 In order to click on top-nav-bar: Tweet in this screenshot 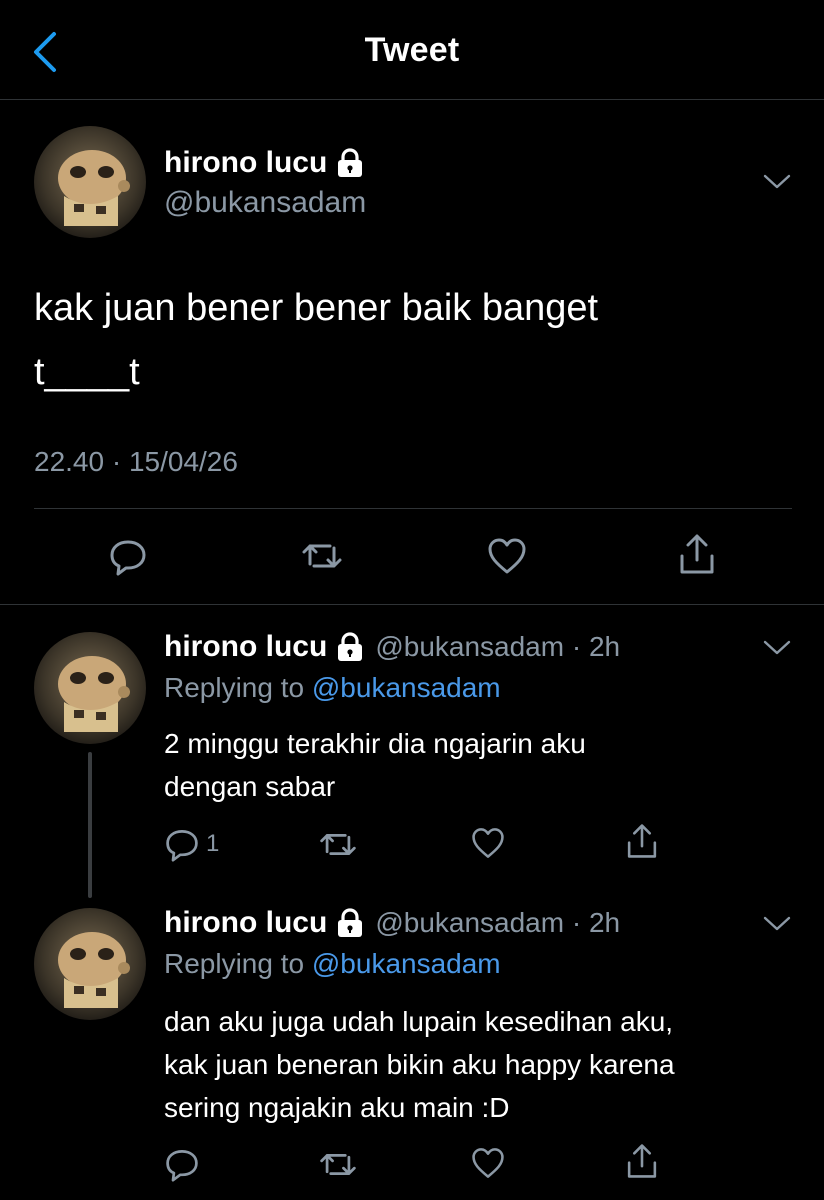, I will do `click(412, 50)`.